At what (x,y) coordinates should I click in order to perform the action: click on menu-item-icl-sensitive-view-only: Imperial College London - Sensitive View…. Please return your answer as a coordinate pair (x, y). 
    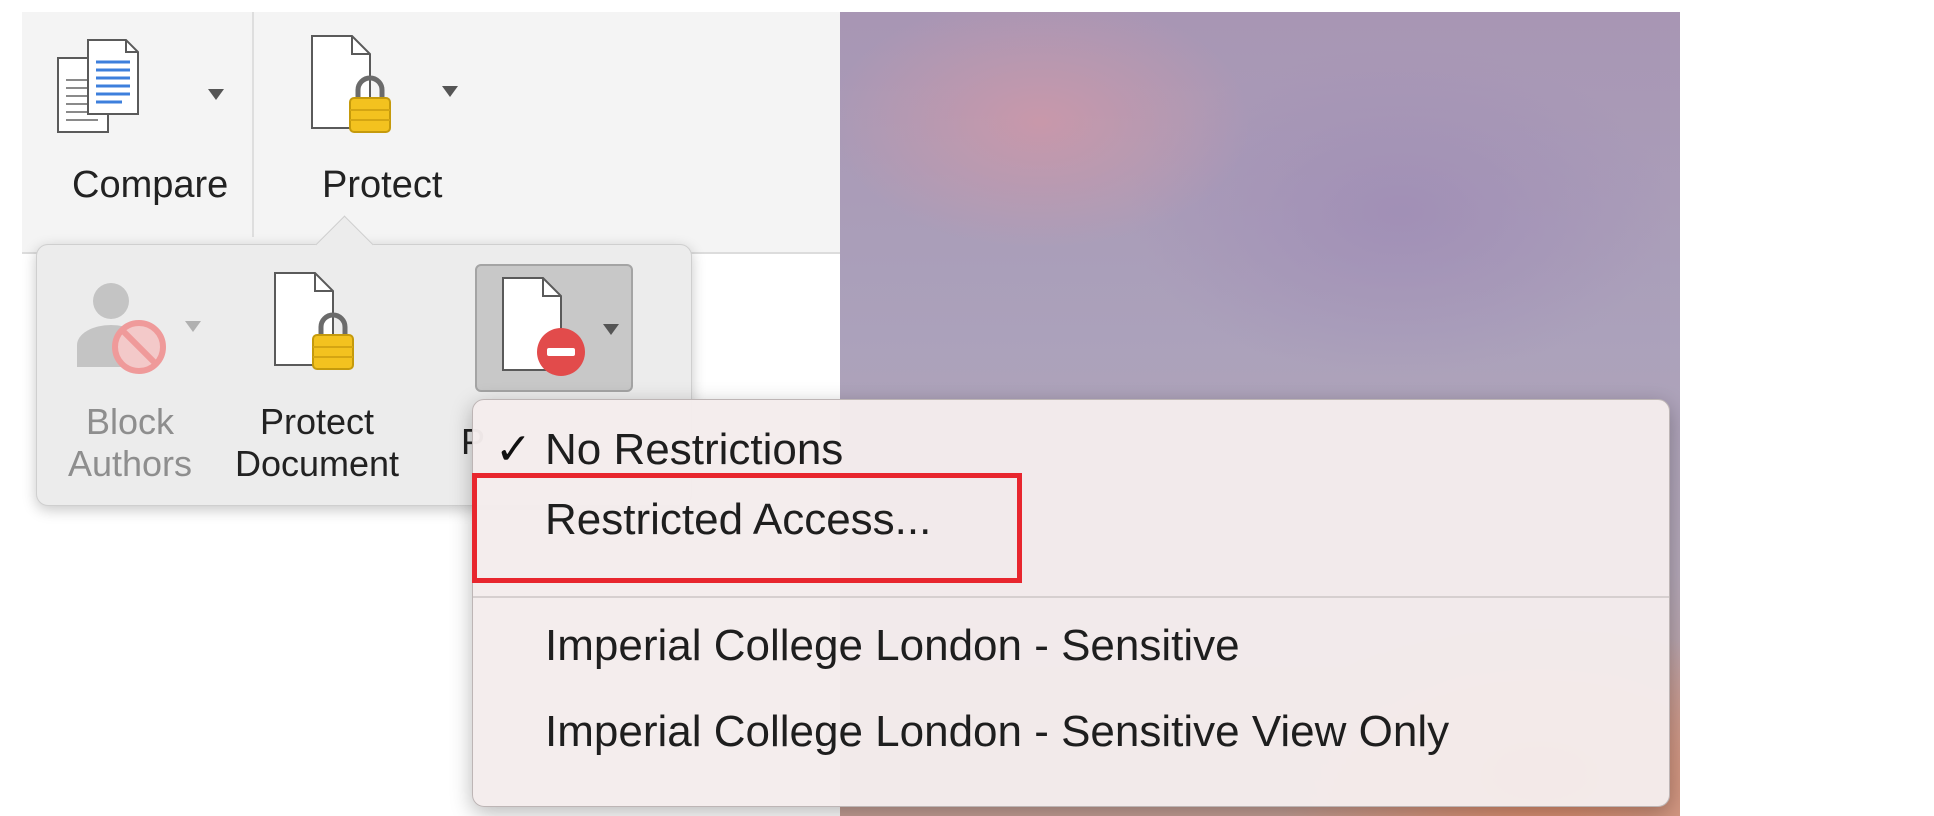
    Looking at the image, I should click on (1071, 732).